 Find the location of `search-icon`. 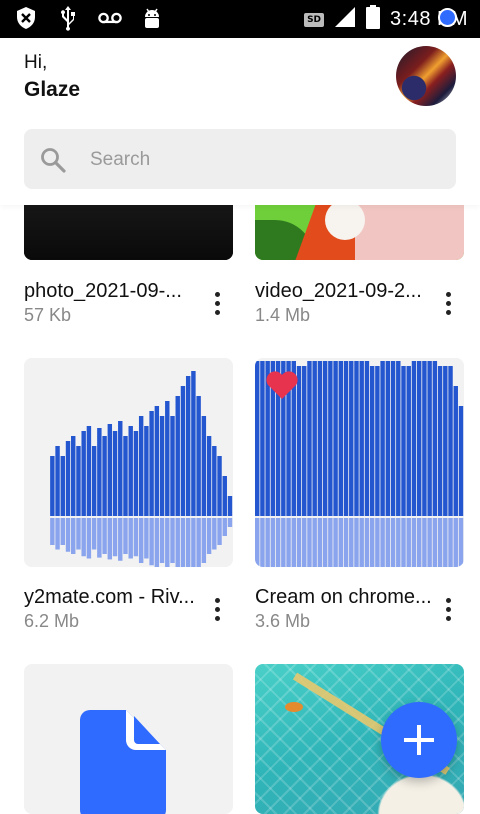

search-icon is located at coordinates (53, 162).